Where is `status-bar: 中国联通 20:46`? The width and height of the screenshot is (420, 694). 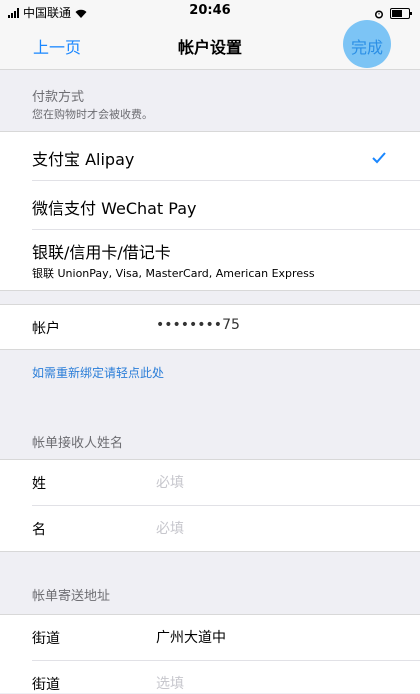 status-bar: 中国联通 20:46 is located at coordinates (210, 11).